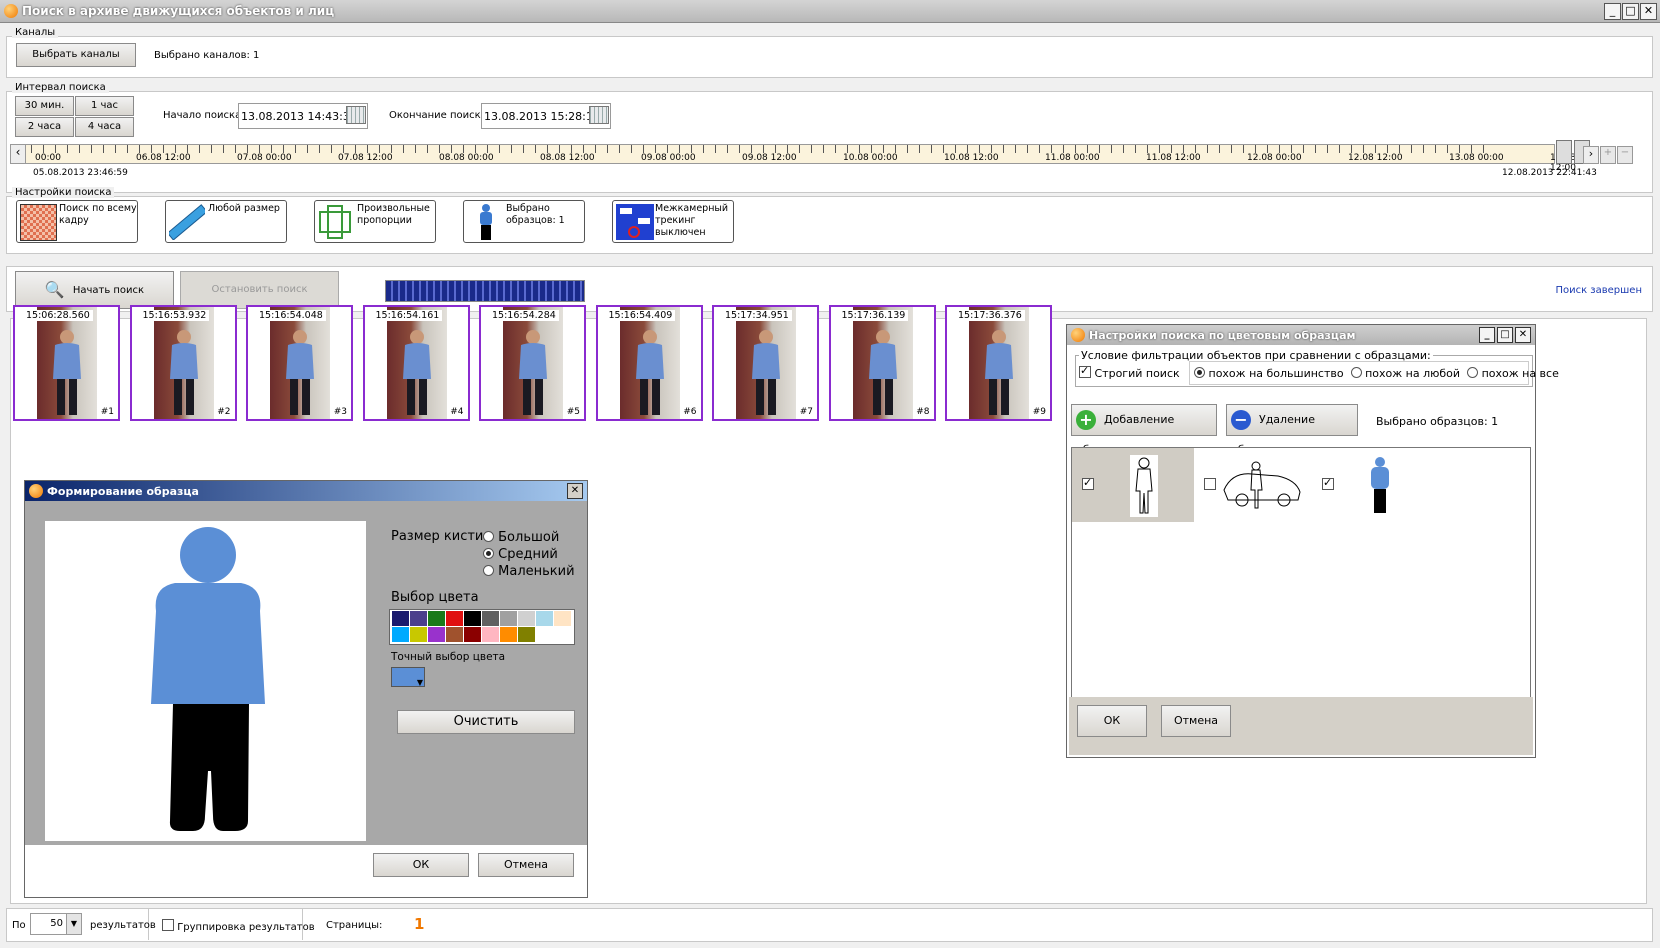 The height and width of the screenshot is (948, 1660). What do you see at coordinates (183, 363) in the screenshot?
I see `result-thumbnail: 15:16:53.932 #2` at bounding box center [183, 363].